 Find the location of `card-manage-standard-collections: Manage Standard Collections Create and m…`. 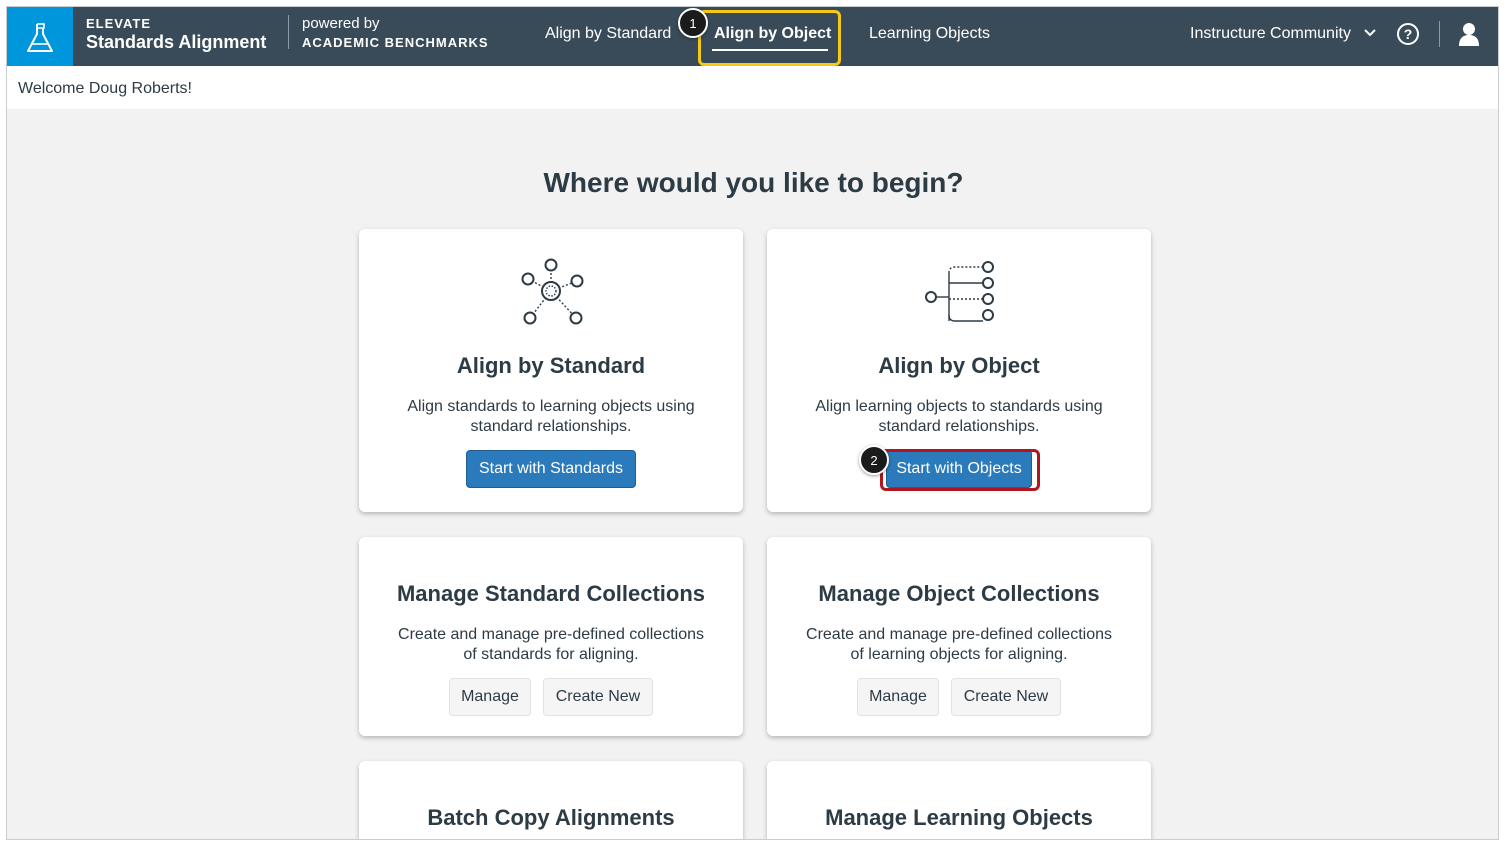

card-manage-standard-collections: Manage Standard Collections Create and m… is located at coordinates (551, 636).